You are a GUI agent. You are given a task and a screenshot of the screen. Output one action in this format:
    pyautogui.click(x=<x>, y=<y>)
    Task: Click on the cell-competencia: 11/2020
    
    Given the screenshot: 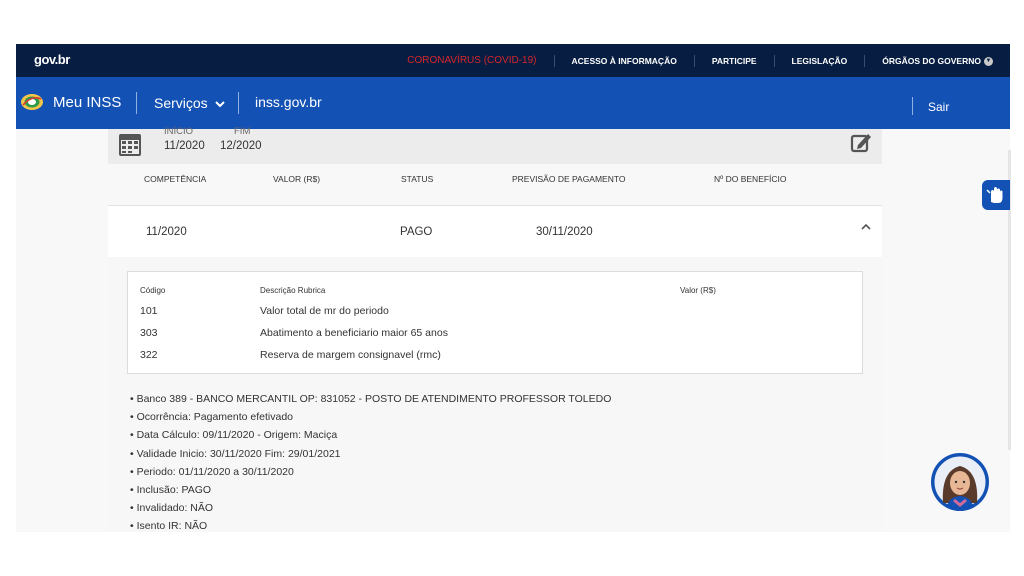 What is the action you would take?
    pyautogui.click(x=166, y=232)
    